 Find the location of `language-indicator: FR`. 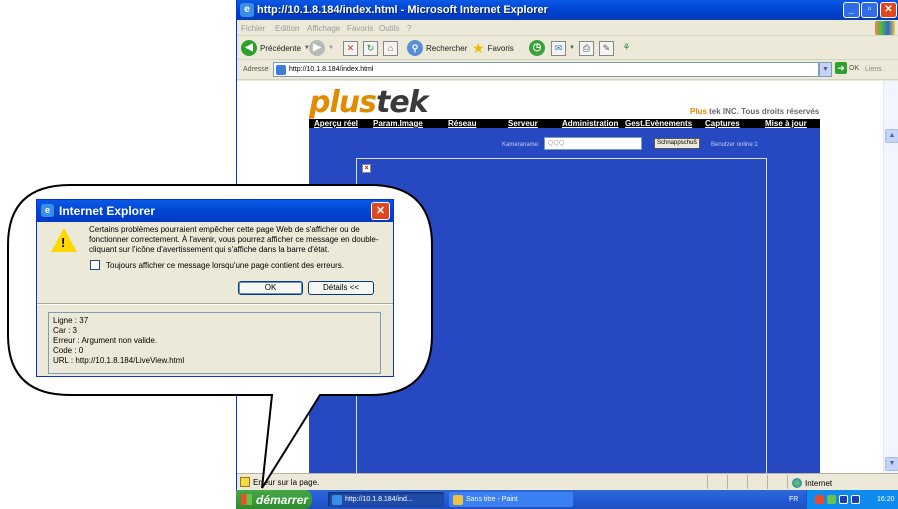

language-indicator: FR is located at coordinates (793, 499).